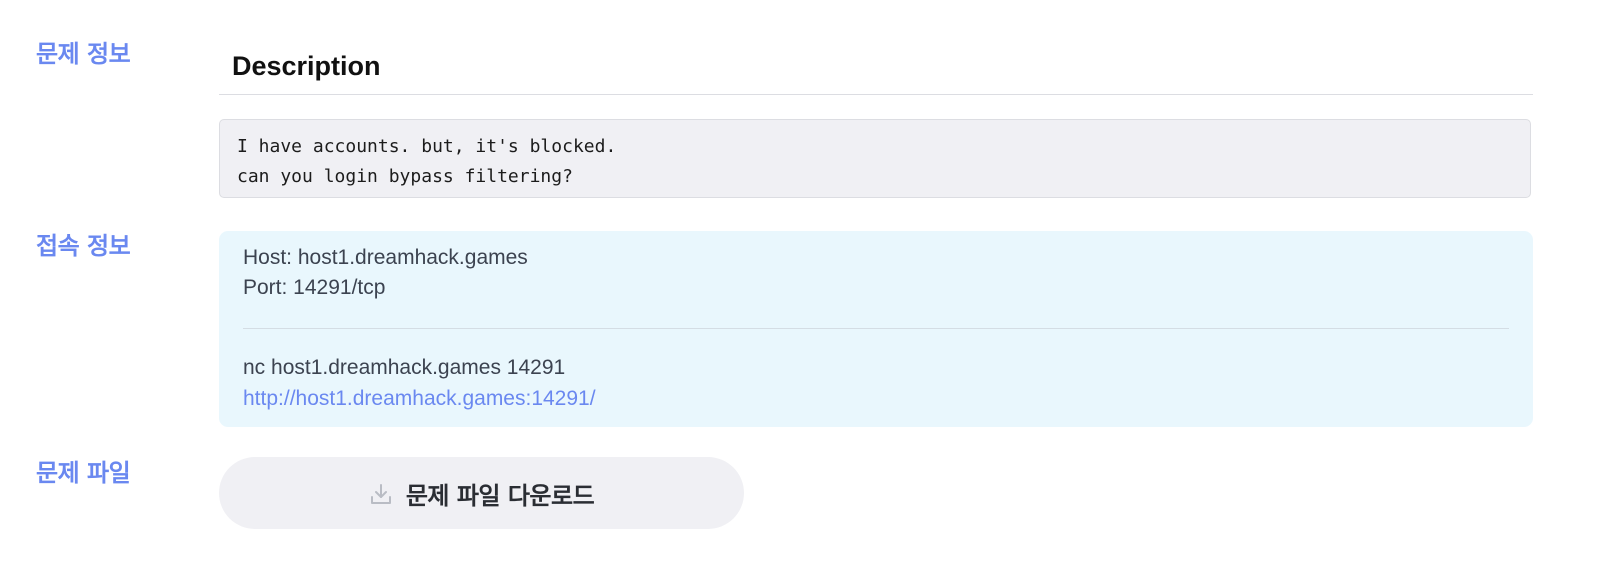 The image size is (1597, 573). Describe the element at coordinates (314, 287) in the screenshot. I see `connection-port: Port: 14291/tcp` at that location.